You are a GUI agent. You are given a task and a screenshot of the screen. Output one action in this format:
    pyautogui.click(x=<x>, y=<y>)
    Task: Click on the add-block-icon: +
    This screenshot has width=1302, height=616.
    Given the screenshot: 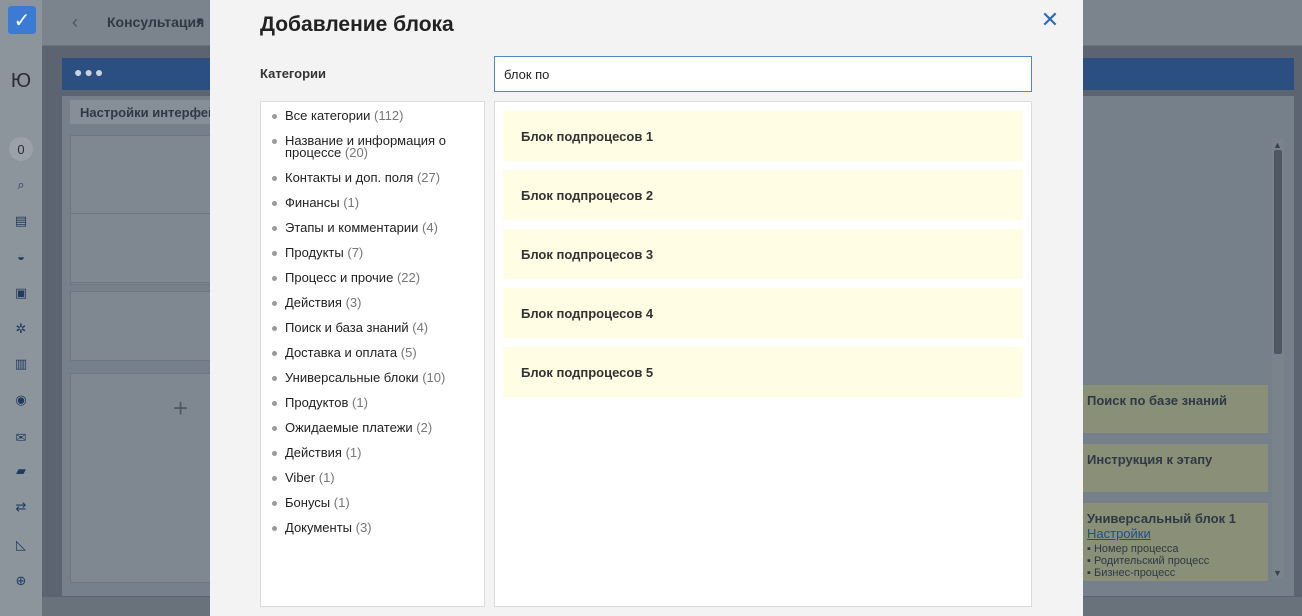 What is the action you would take?
    pyautogui.click(x=180, y=408)
    